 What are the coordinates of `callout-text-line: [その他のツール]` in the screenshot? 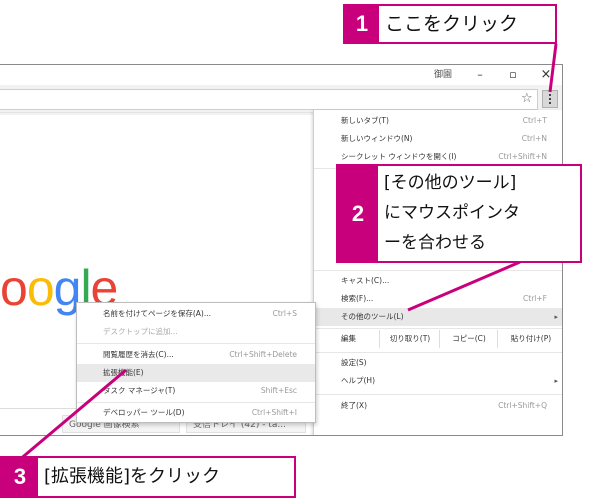 It's located at (450, 183).